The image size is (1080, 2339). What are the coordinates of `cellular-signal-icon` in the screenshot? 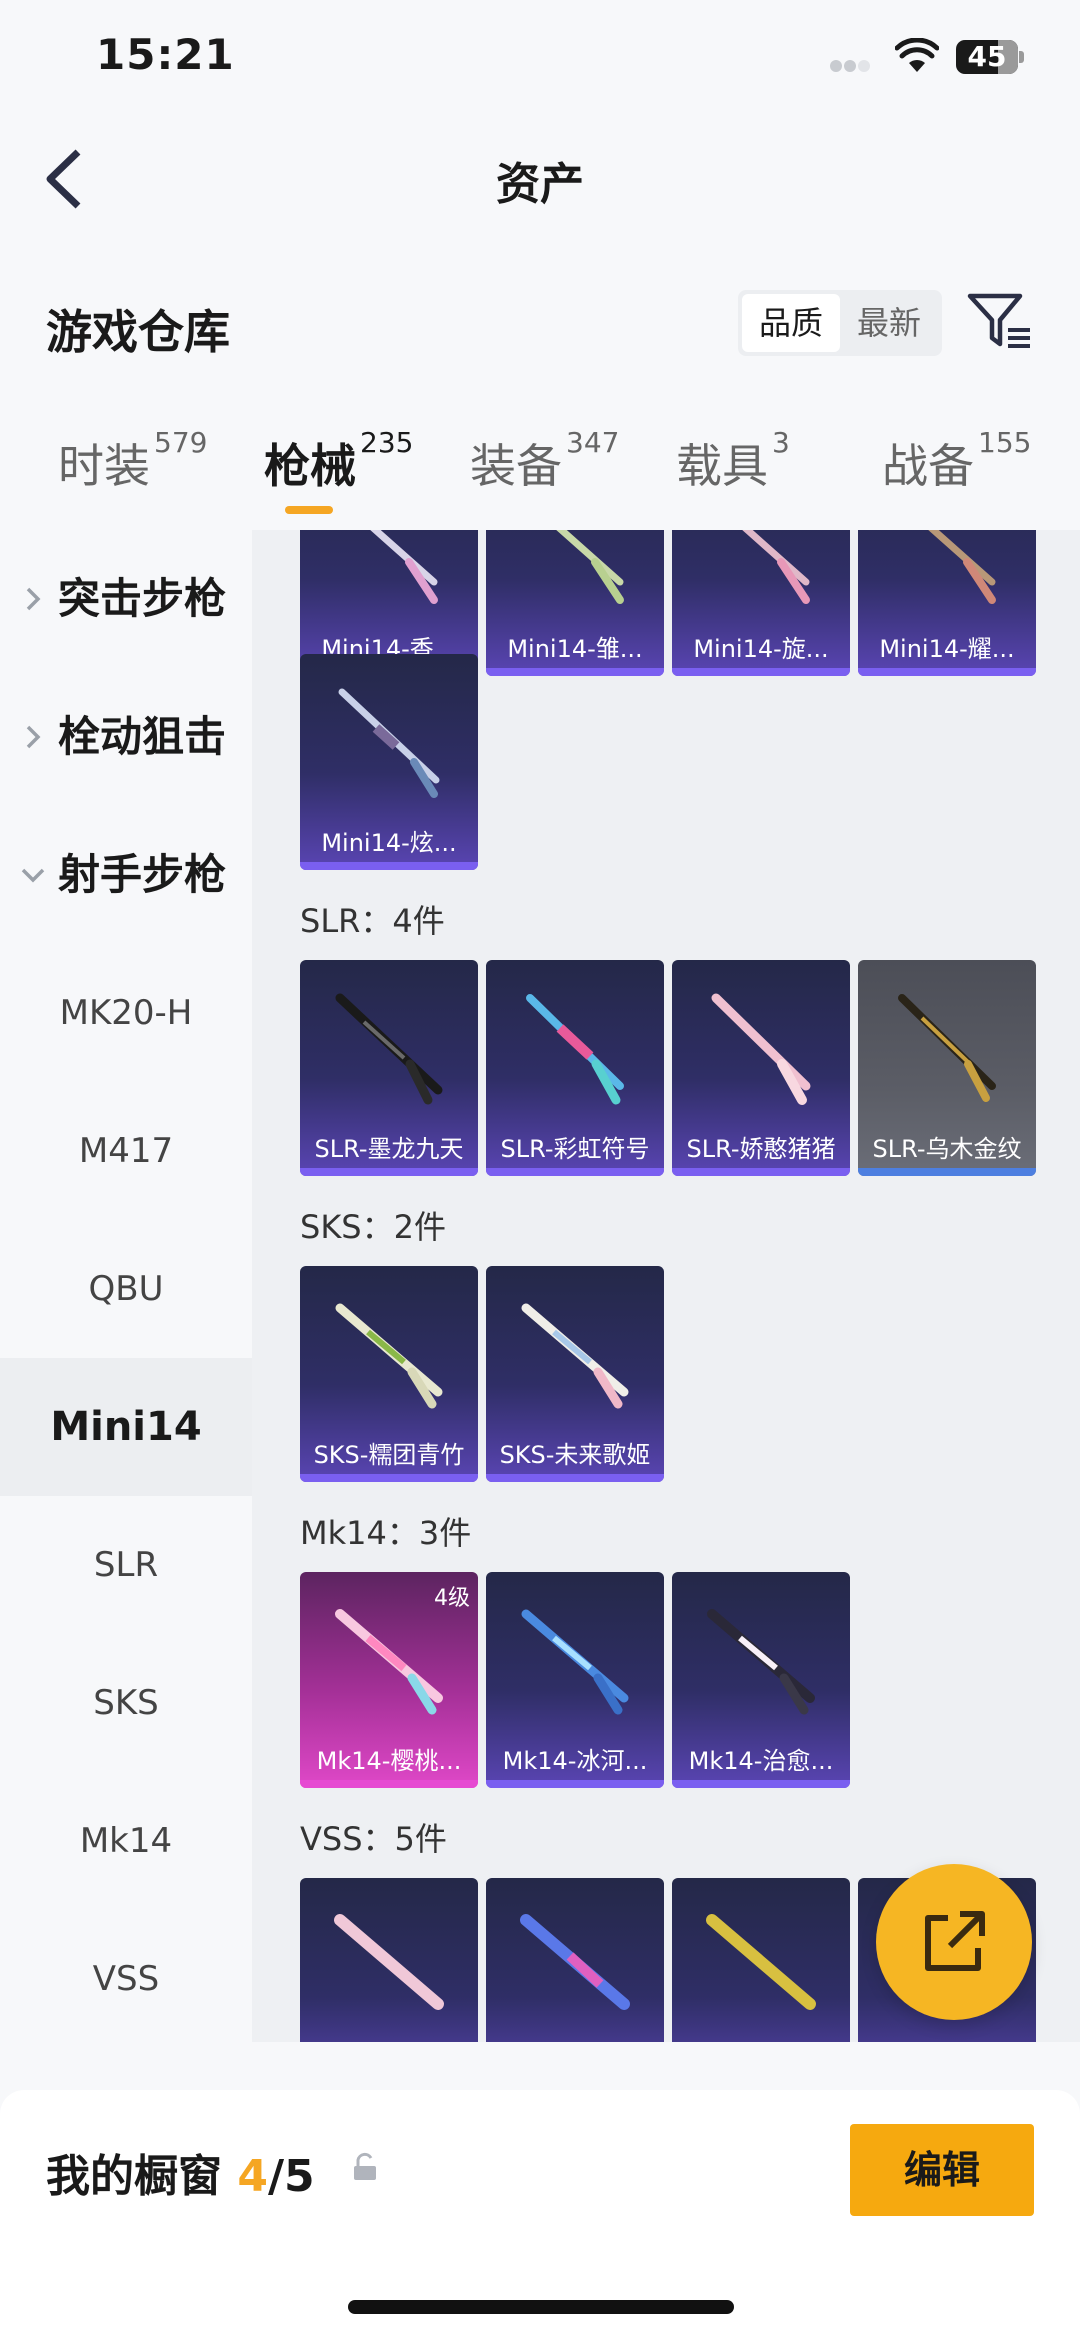 It's located at (856, 66).